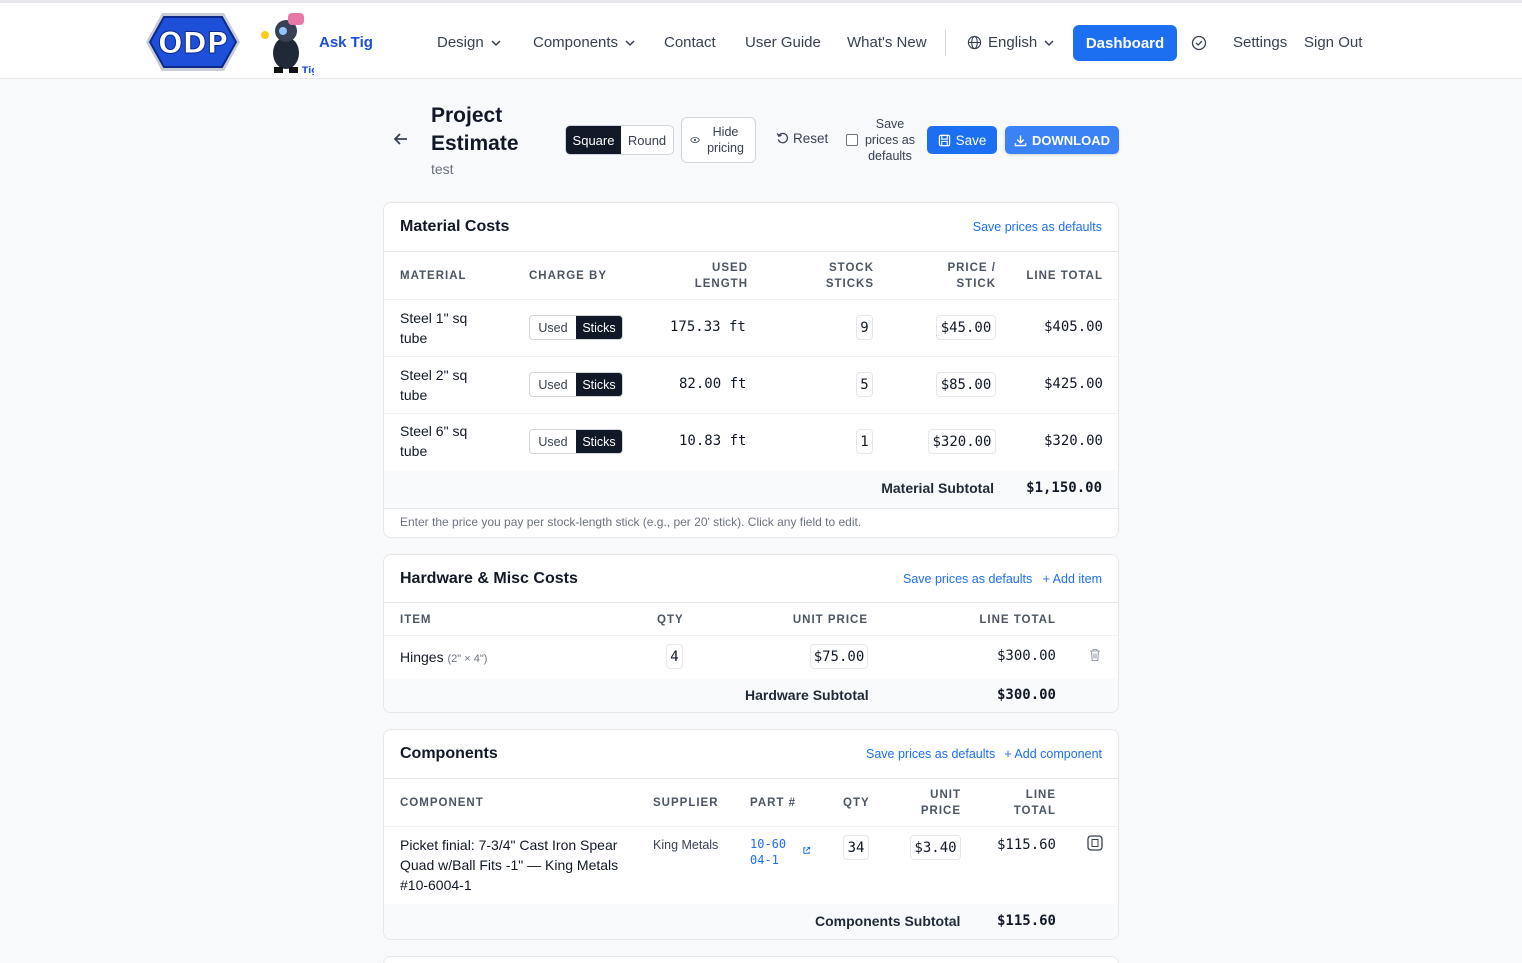 The image size is (1522, 963). What do you see at coordinates (401, 139) in the screenshot?
I see `back-arrow-icon` at bounding box center [401, 139].